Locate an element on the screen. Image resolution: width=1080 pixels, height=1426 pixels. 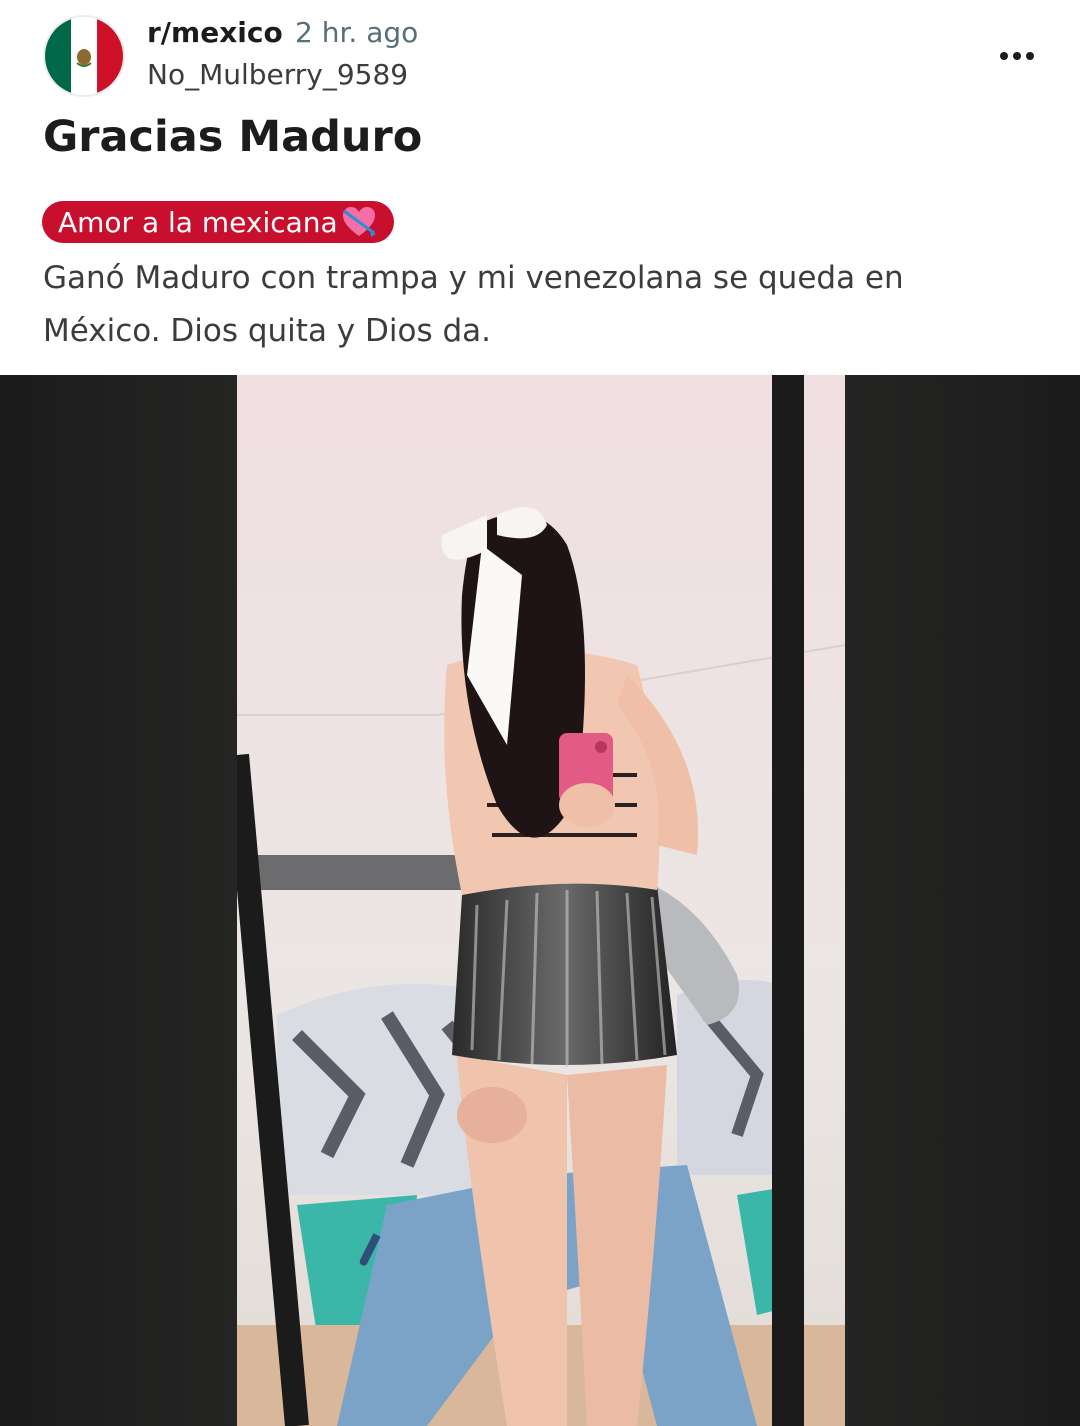
more-options-icon is located at coordinates (1017, 56).